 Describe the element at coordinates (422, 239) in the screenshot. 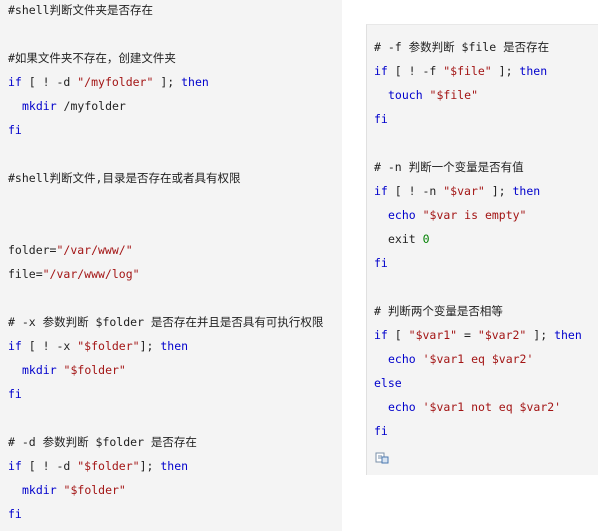

I see `number-literal: 0` at that location.